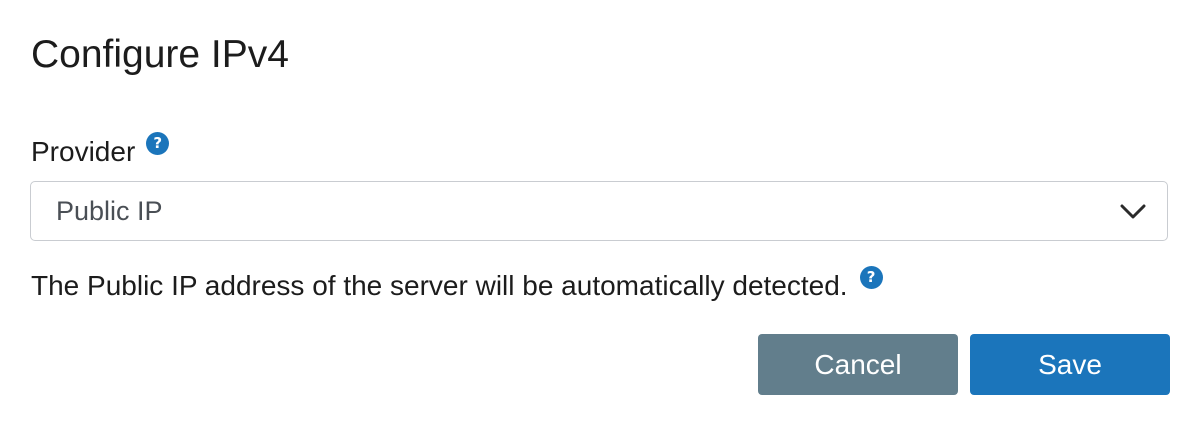 Image resolution: width=1200 pixels, height=424 pixels. What do you see at coordinates (83, 151) in the screenshot?
I see `provider-label: Provider` at bounding box center [83, 151].